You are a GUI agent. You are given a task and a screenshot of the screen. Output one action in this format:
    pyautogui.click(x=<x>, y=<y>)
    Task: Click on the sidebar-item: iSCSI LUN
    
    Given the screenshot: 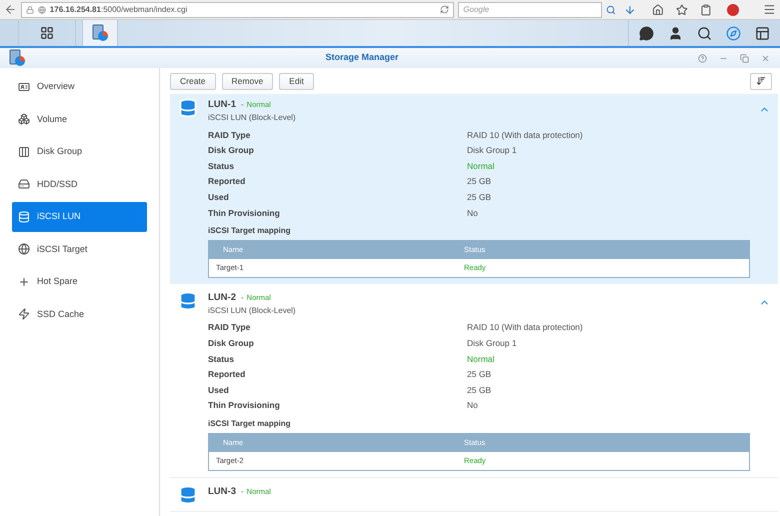 What is the action you would take?
    pyautogui.click(x=79, y=217)
    